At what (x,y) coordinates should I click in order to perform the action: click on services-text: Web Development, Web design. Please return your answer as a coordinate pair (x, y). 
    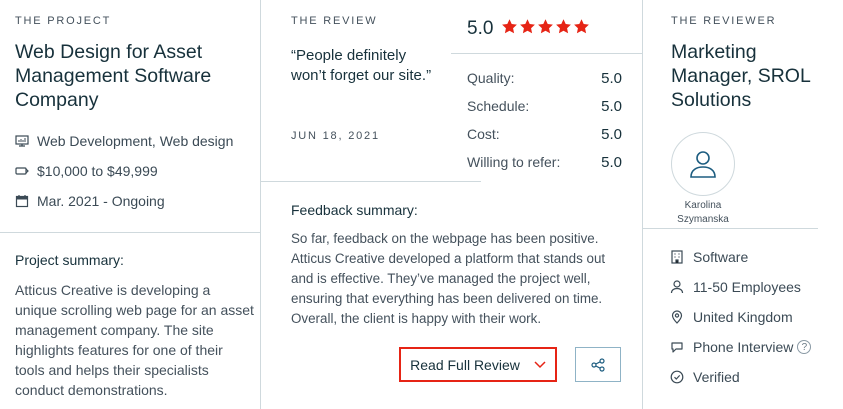
    Looking at the image, I should click on (135, 141).